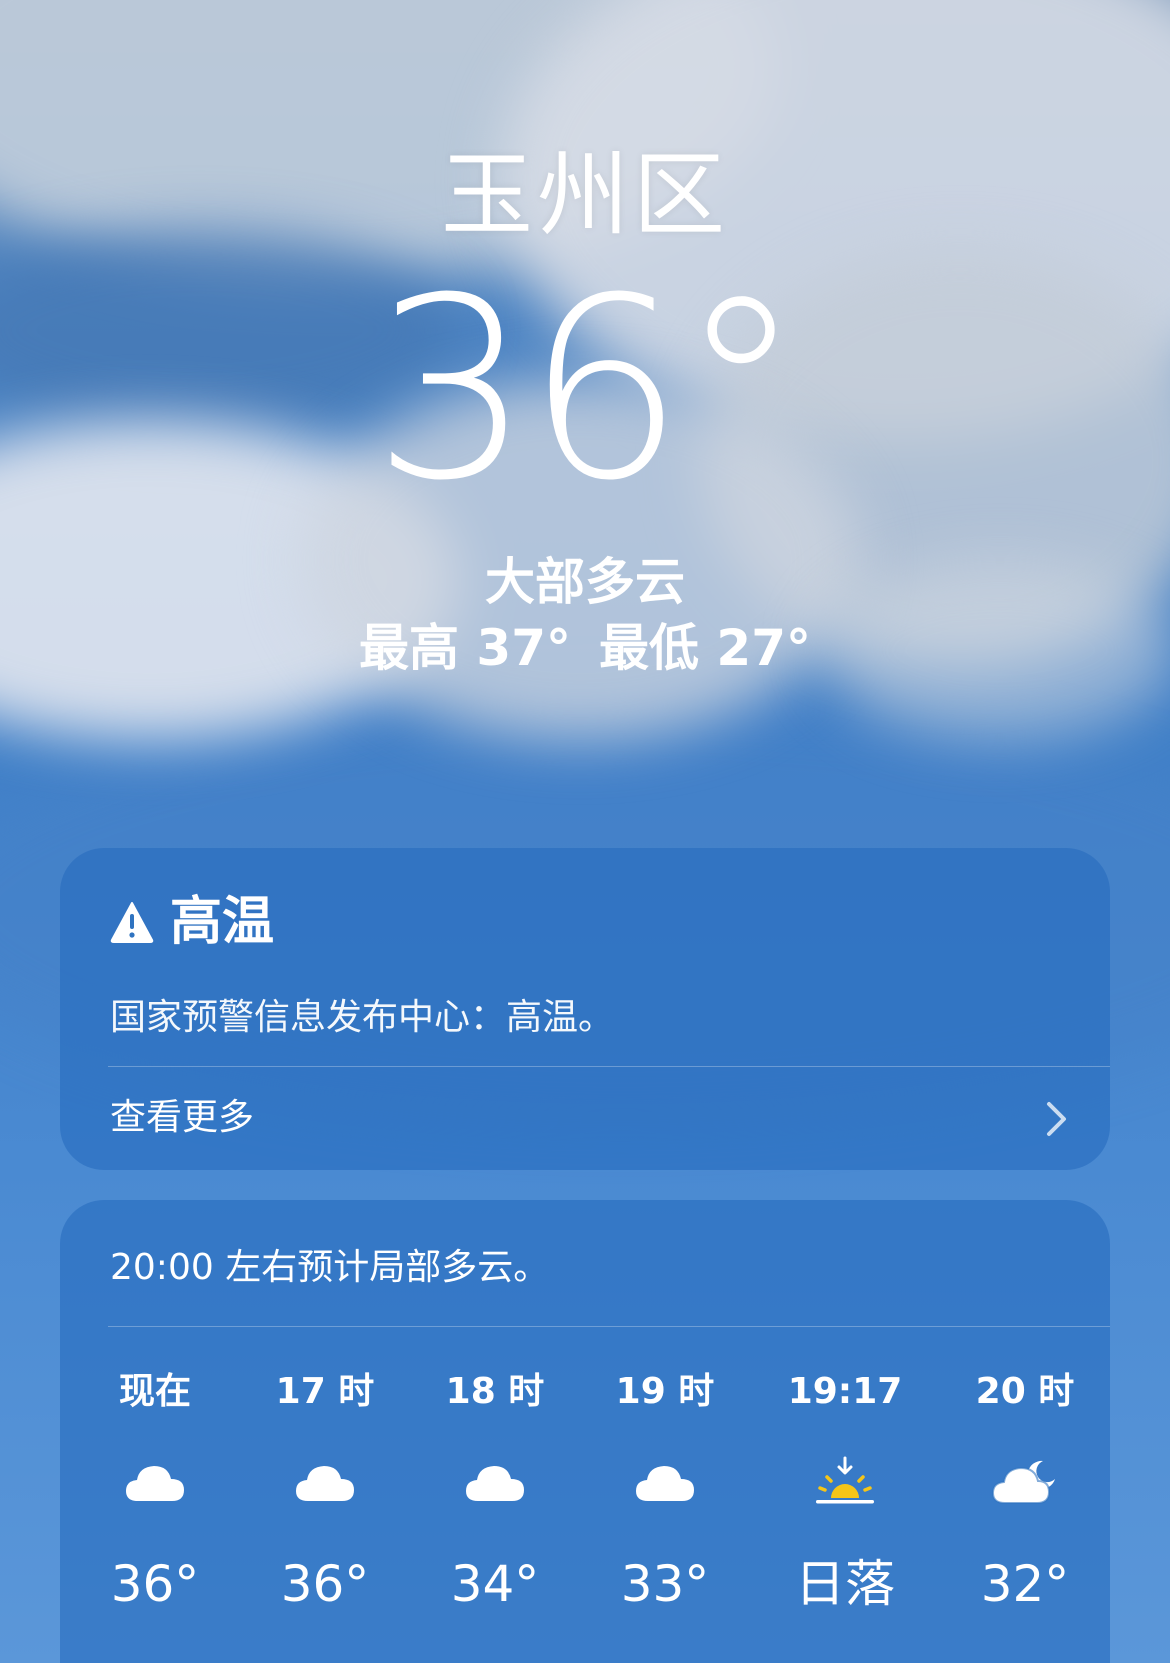  I want to click on hour-item: 19 时 33°, so click(665, 1492).